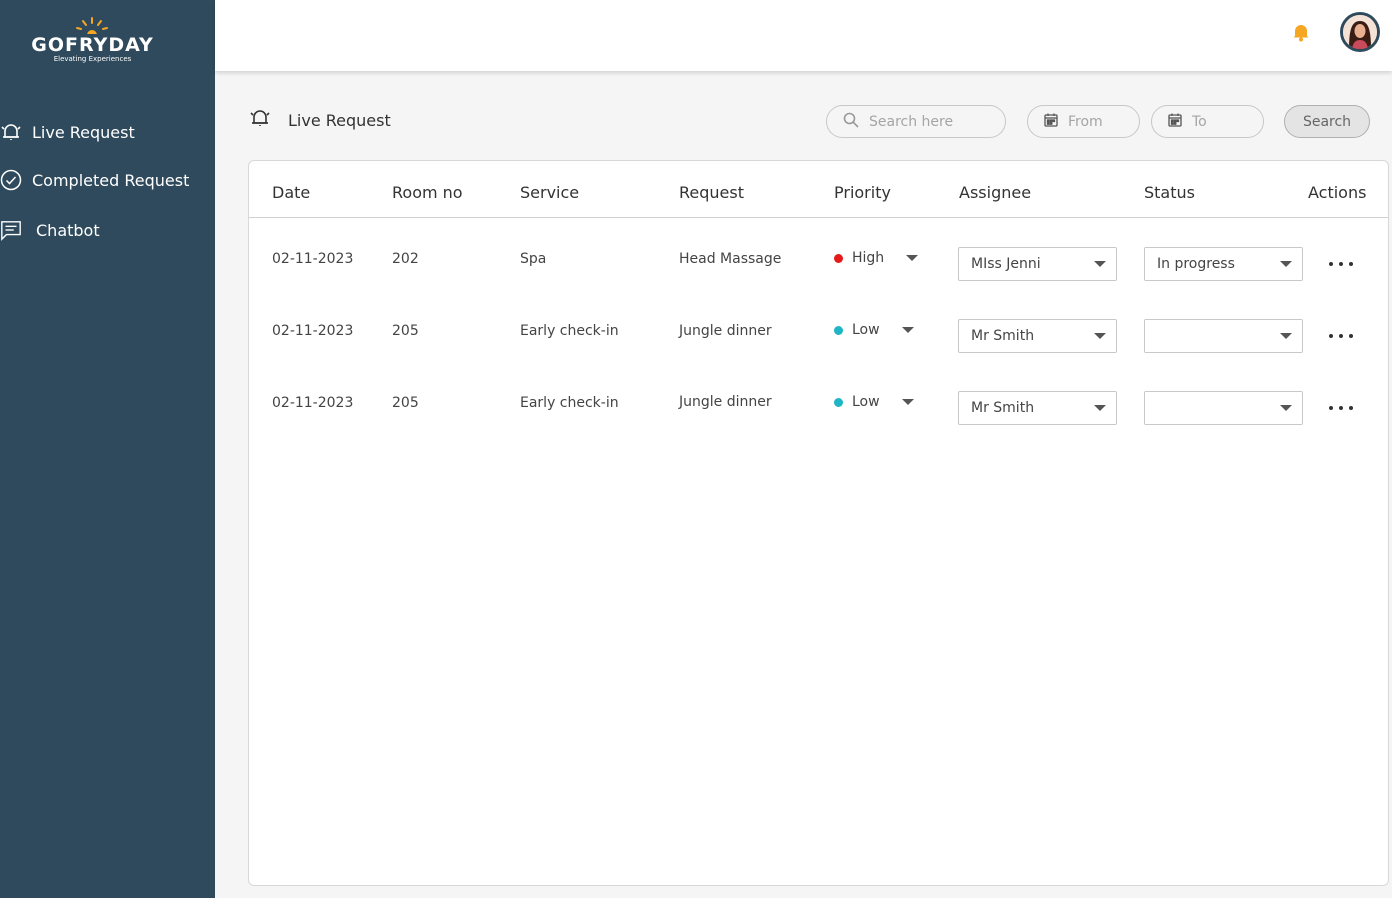 The width and height of the screenshot is (1392, 898). Describe the element at coordinates (1196, 264) in the screenshot. I see `status-value: In progress` at that location.